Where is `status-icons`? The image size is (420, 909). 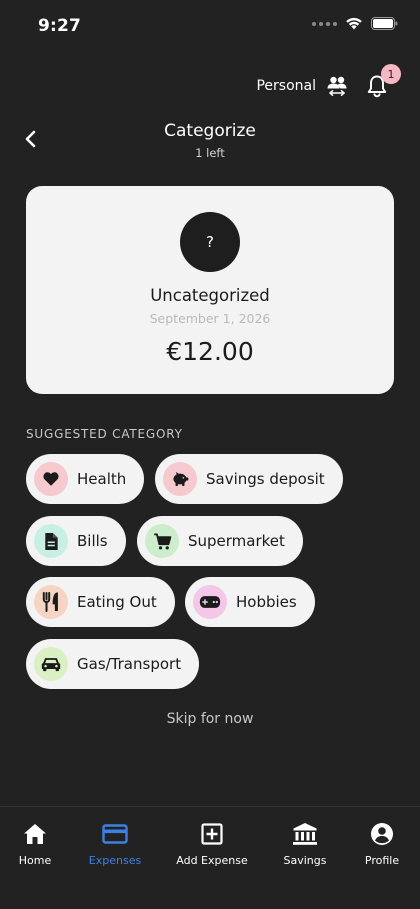
status-icons is located at coordinates (355, 23).